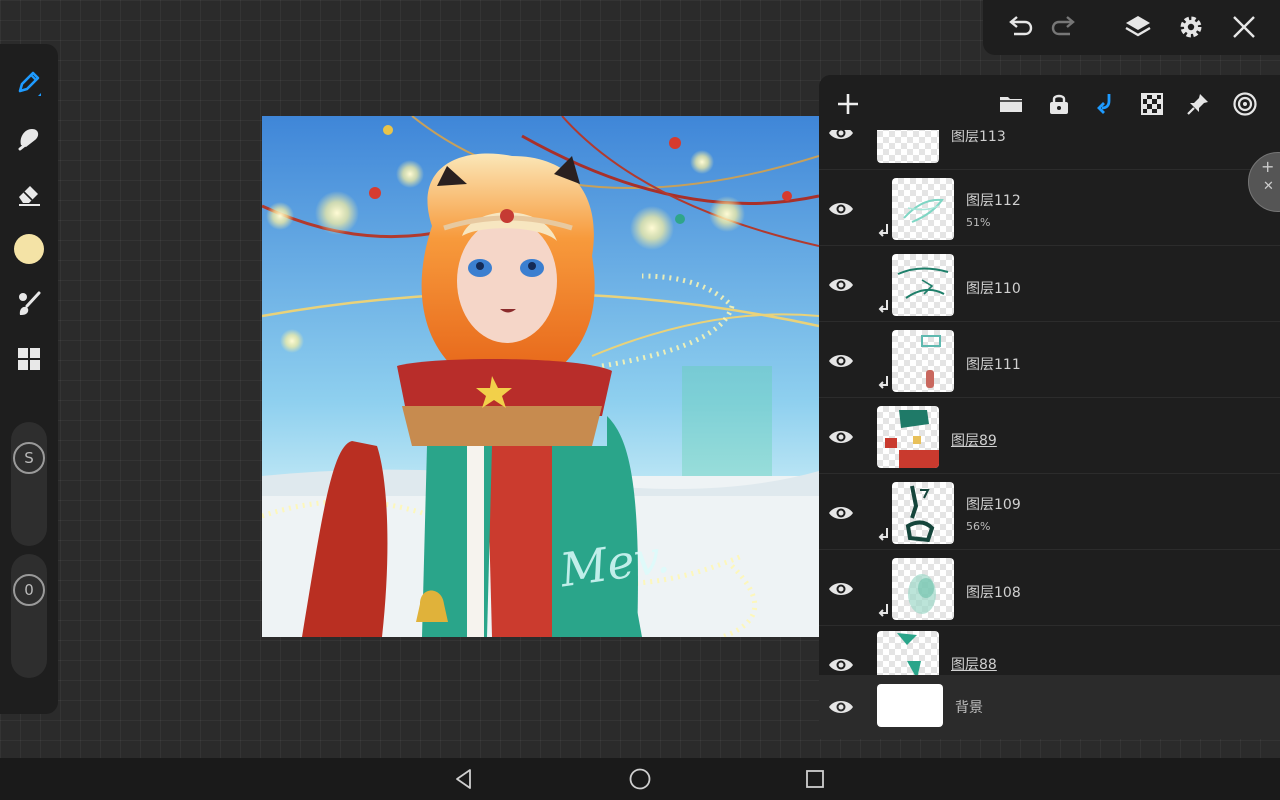 The width and height of the screenshot is (1280, 800). What do you see at coordinates (815, 779) in the screenshot?
I see `recents-square-icon` at bounding box center [815, 779].